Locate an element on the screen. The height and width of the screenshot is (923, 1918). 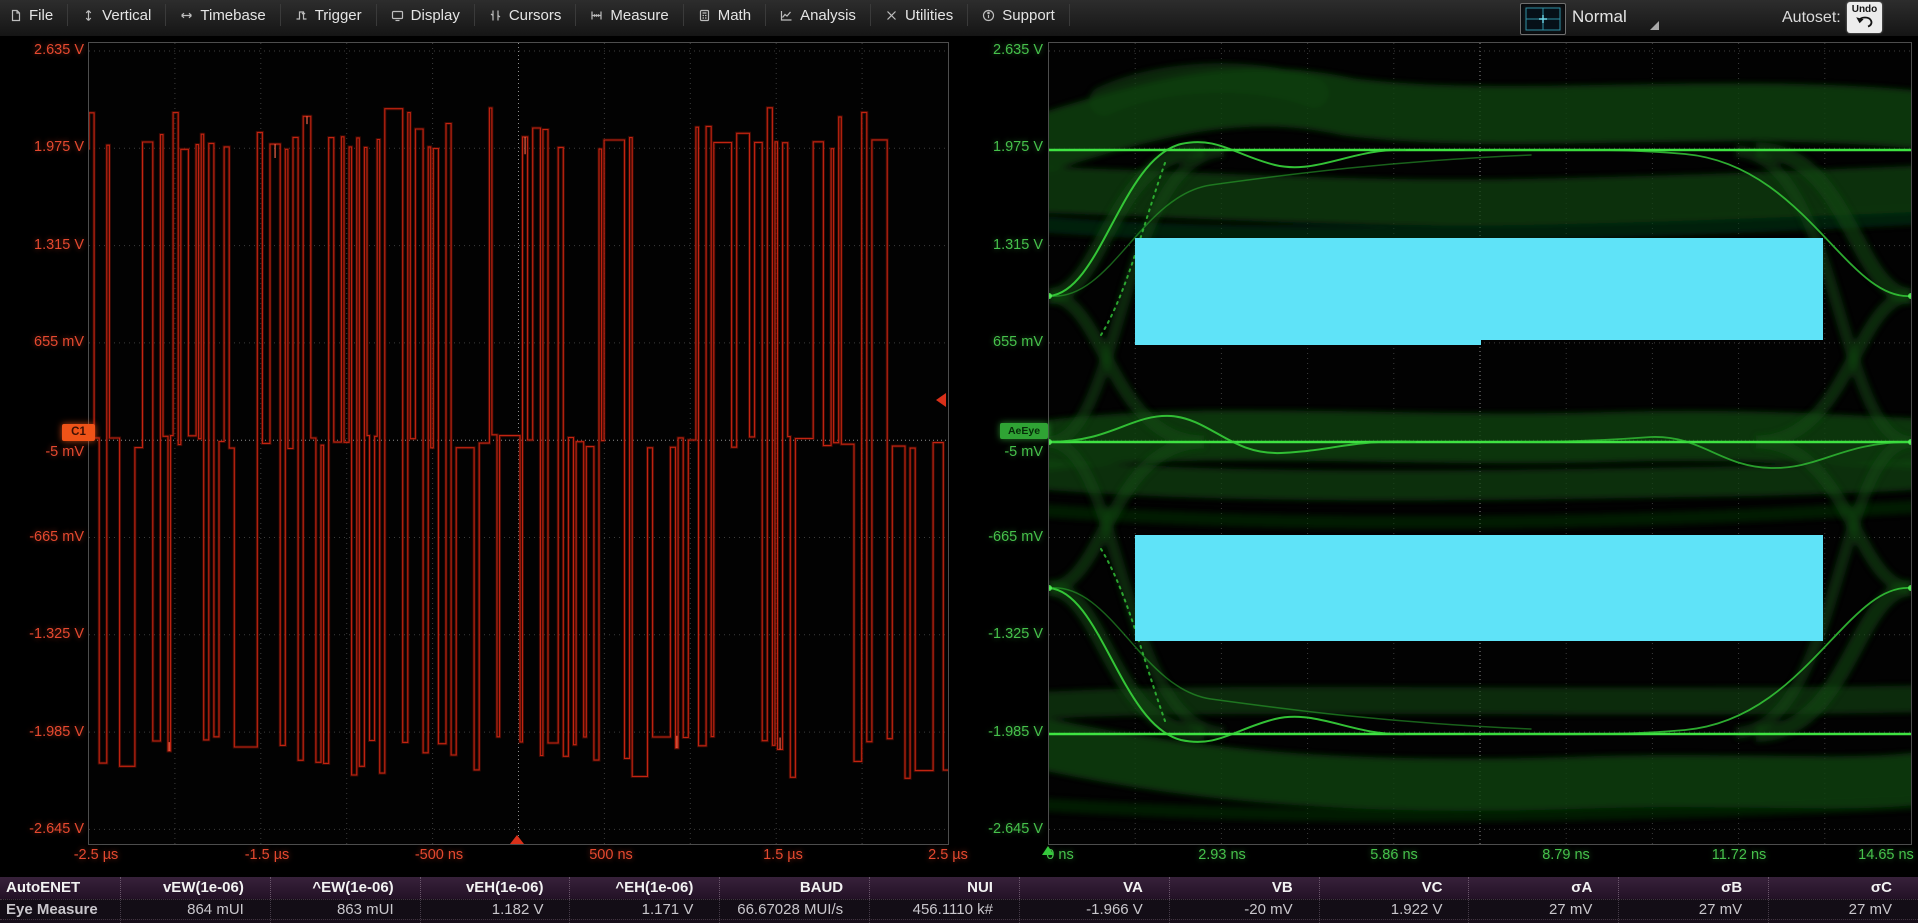
table-header-cell: ^EH(1e-06) is located at coordinates (644, 888).